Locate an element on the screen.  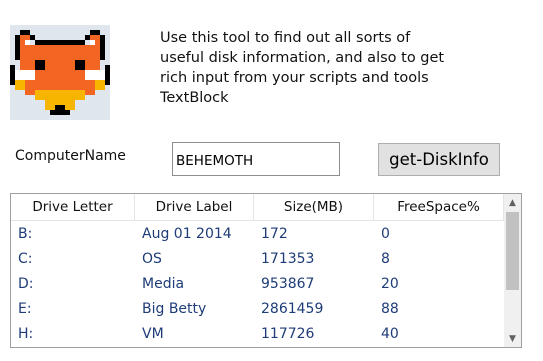
table-row: E: Big Betty 2861459 88 is located at coordinates (257, 309).